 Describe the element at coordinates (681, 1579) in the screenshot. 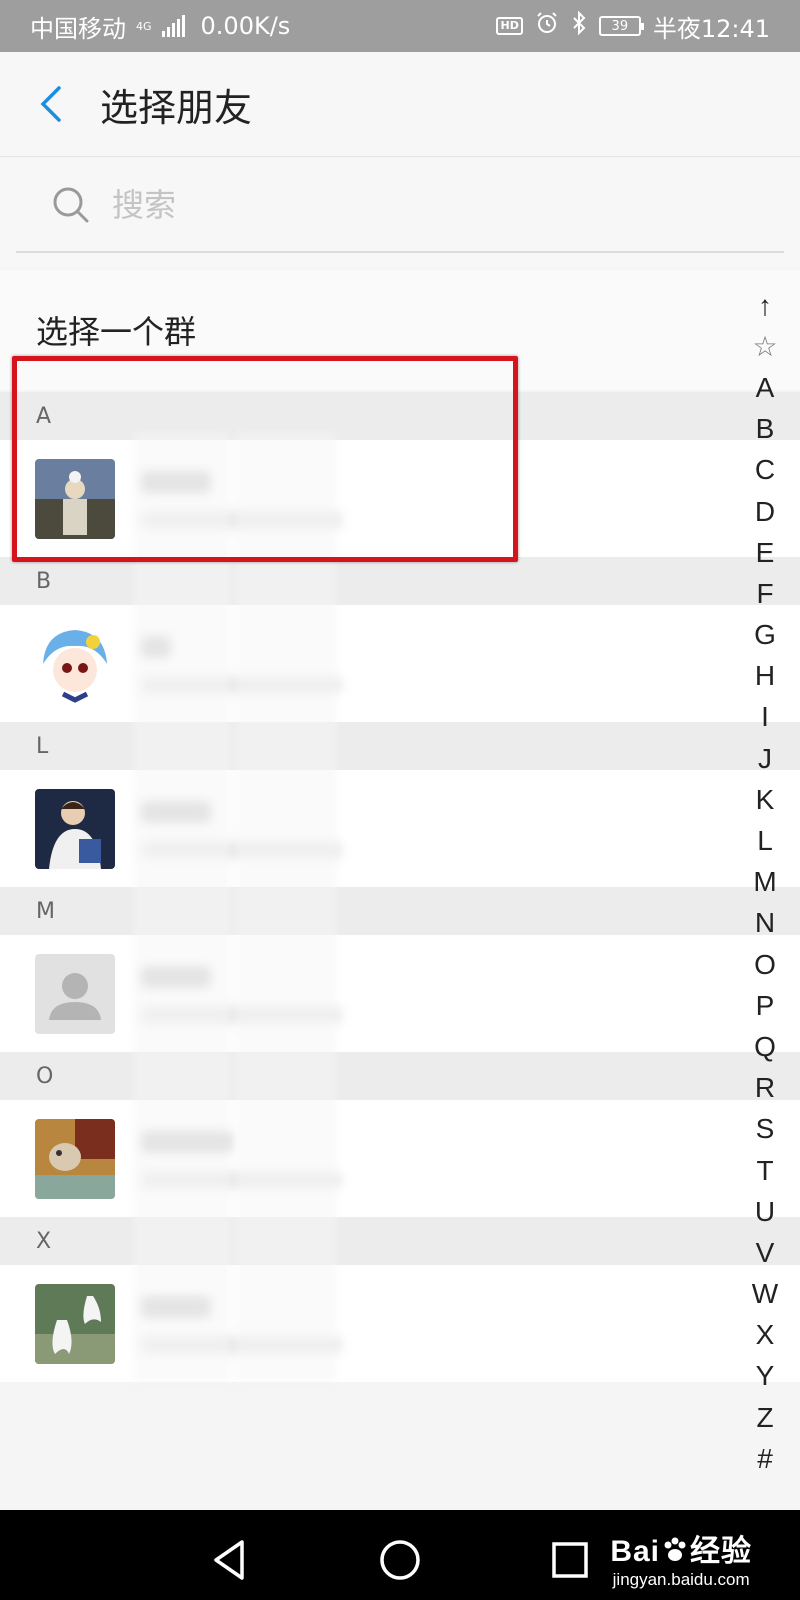

I see `watermark-url: jingyan.baidu.com` at that location.